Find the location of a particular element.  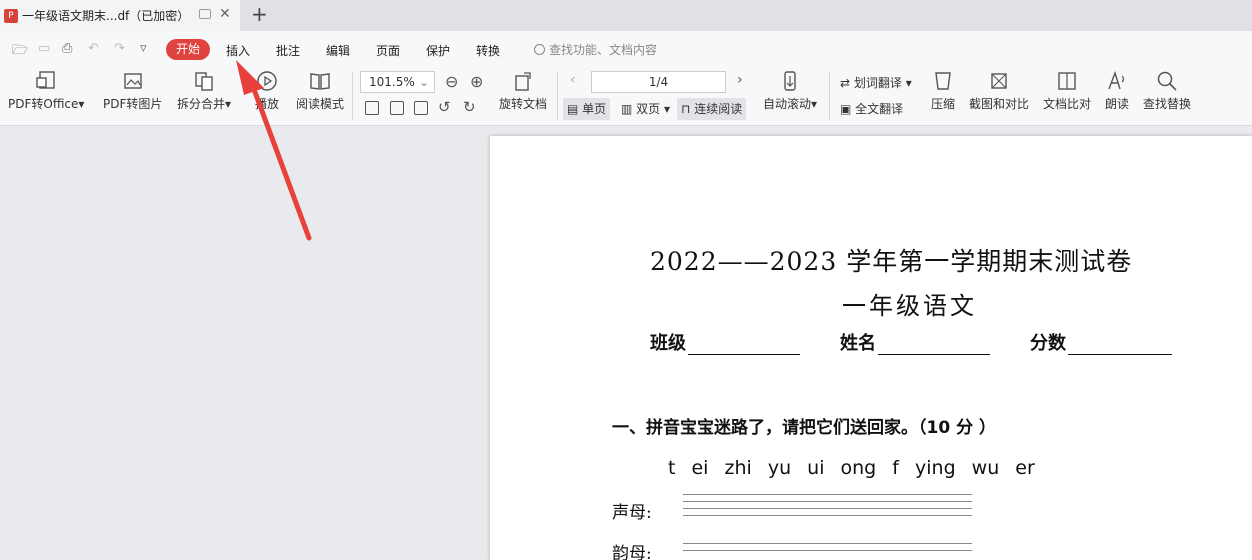

pdf-to-office-button: PDF转Office▾ is located at coordinates (46, 91).